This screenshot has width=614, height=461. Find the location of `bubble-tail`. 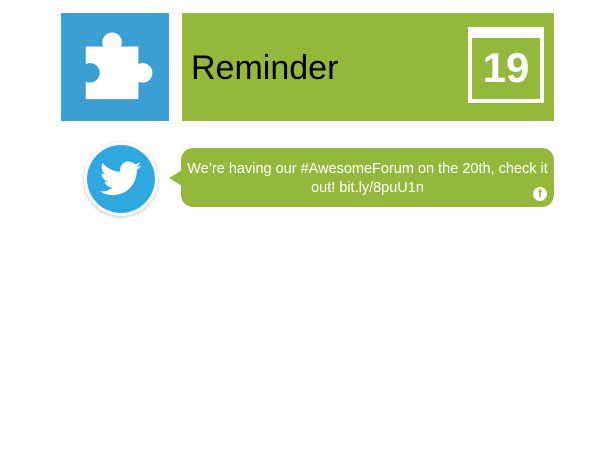

bubble-tail is located at coordinates (175, 178).